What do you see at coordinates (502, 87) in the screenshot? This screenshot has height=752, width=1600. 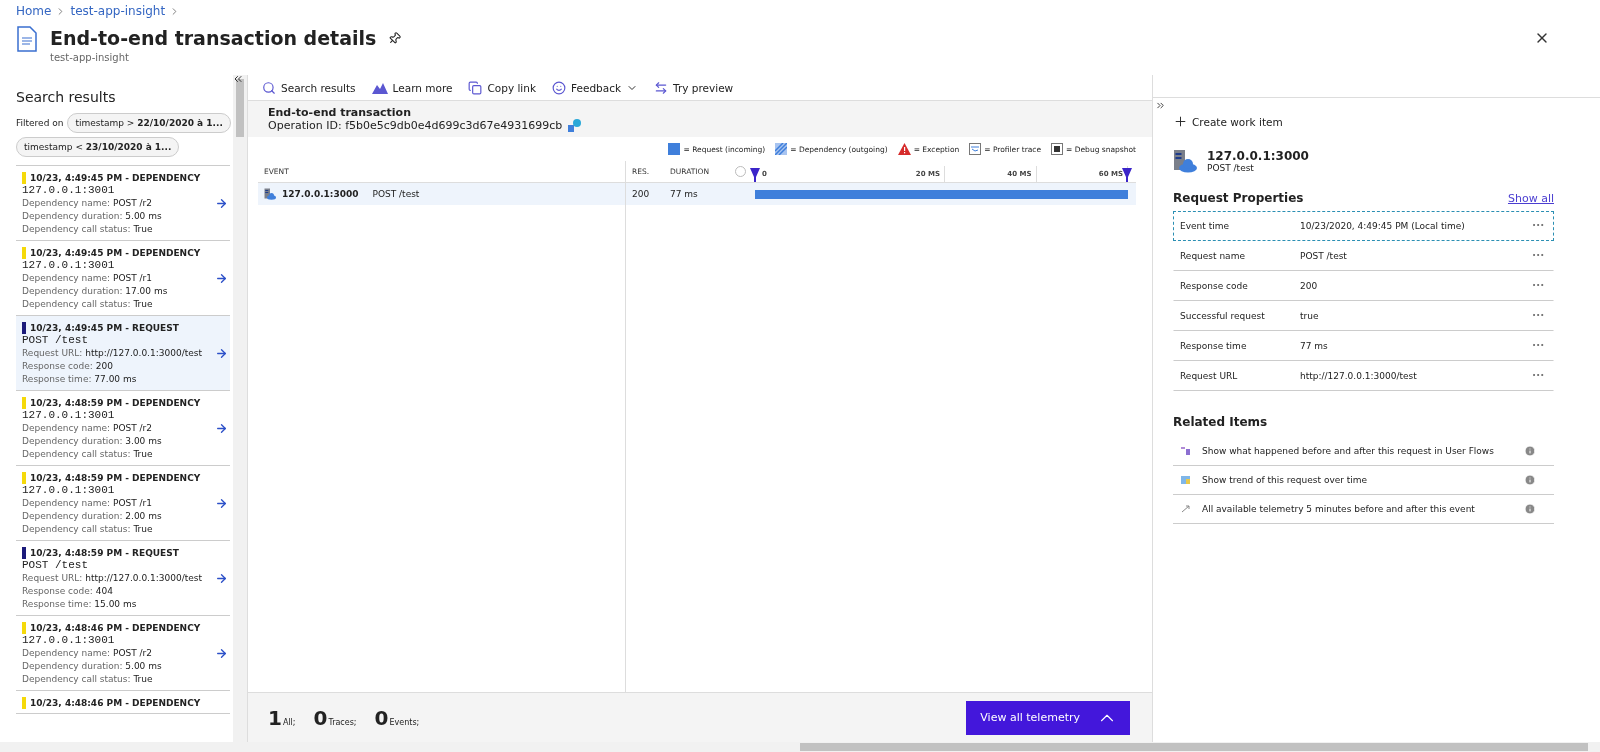 I see `toolbar-button: Copy link` at bounding box center [502, 87].